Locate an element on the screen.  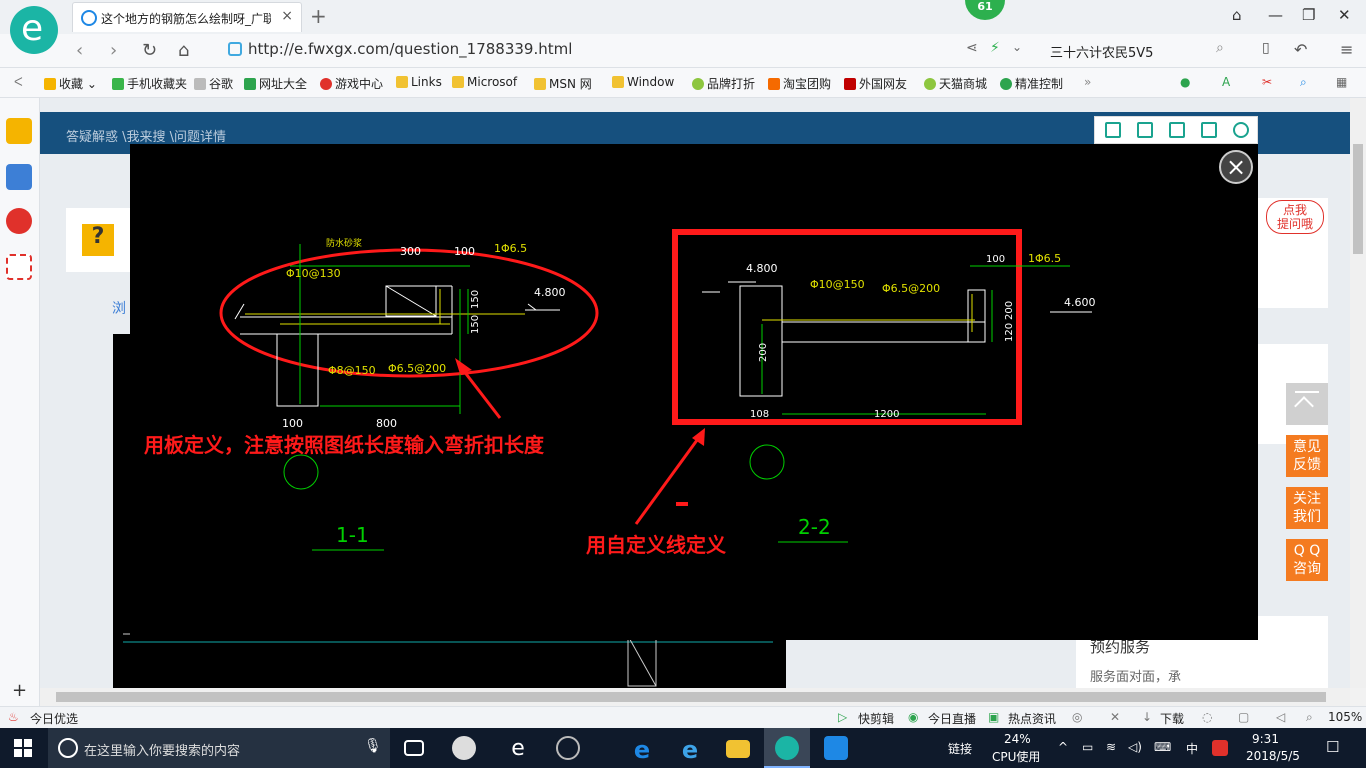
app-e-icon: e is located at coordinates (518, 748).